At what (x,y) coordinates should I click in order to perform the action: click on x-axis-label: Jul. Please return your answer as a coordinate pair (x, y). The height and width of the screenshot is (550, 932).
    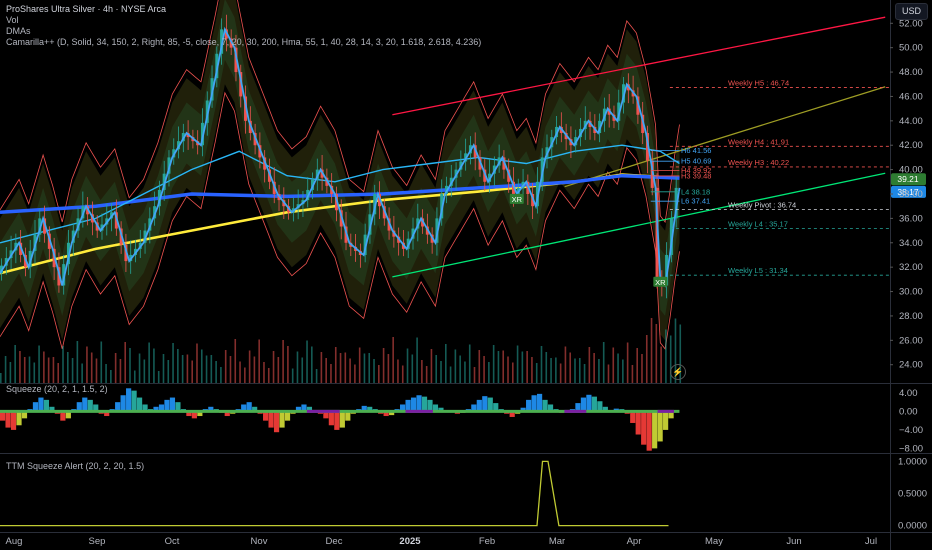
    Looking at the image, I should click on (871, 541).